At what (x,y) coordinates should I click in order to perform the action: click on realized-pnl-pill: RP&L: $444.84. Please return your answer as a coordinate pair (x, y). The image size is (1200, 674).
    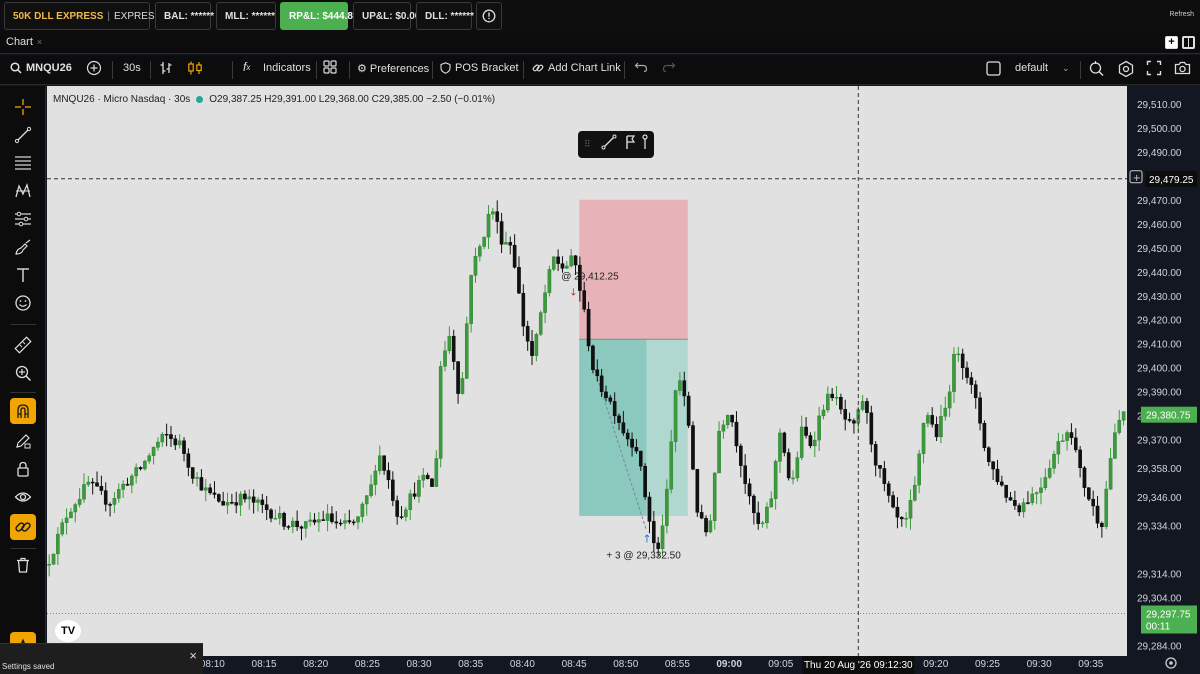
    Looking at the image, I should click on (319, 16).